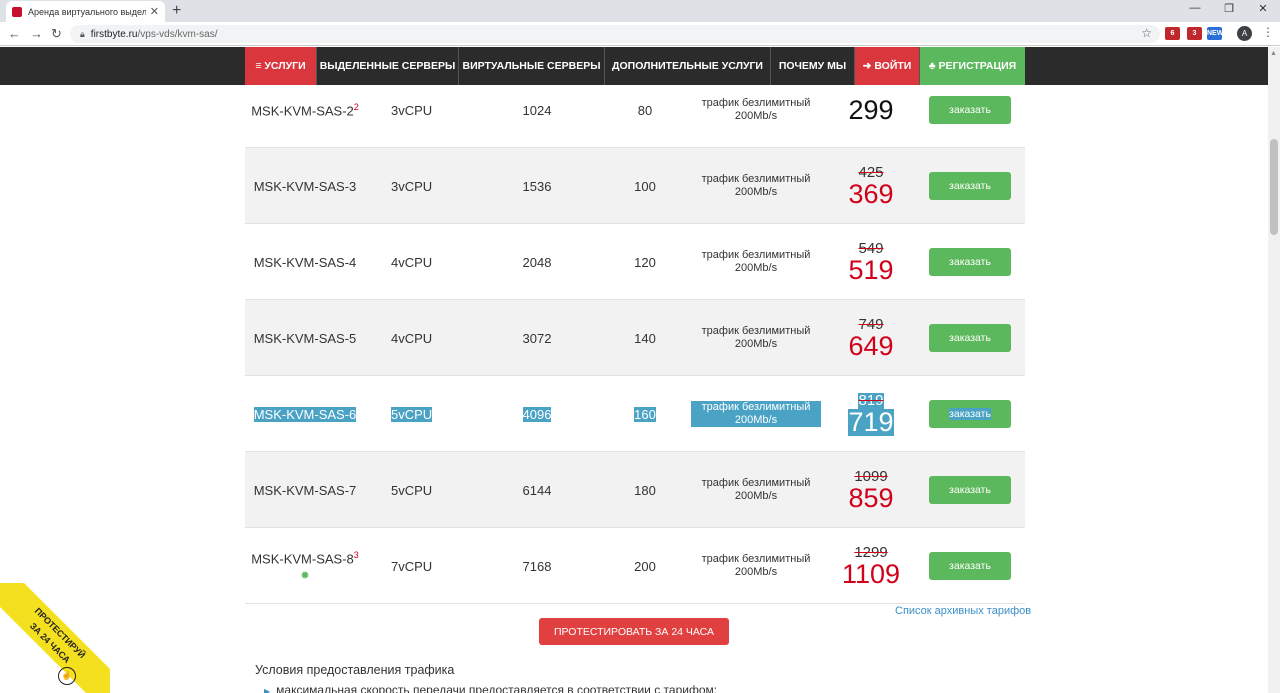  What do you see at coordinates (634, 631) in the screenshot?
I see `test-24h-button: ПРОТЕСТИРОВАТЬ ЗА 24 ЧАСА` at bounding box center [634, 631].